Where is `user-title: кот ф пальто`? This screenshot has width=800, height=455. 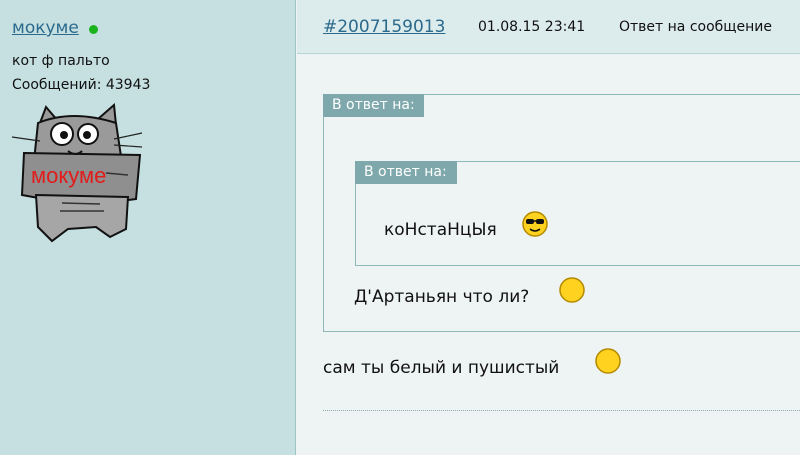 user-title: кот ф пальто is located at coordinates (61, 61).